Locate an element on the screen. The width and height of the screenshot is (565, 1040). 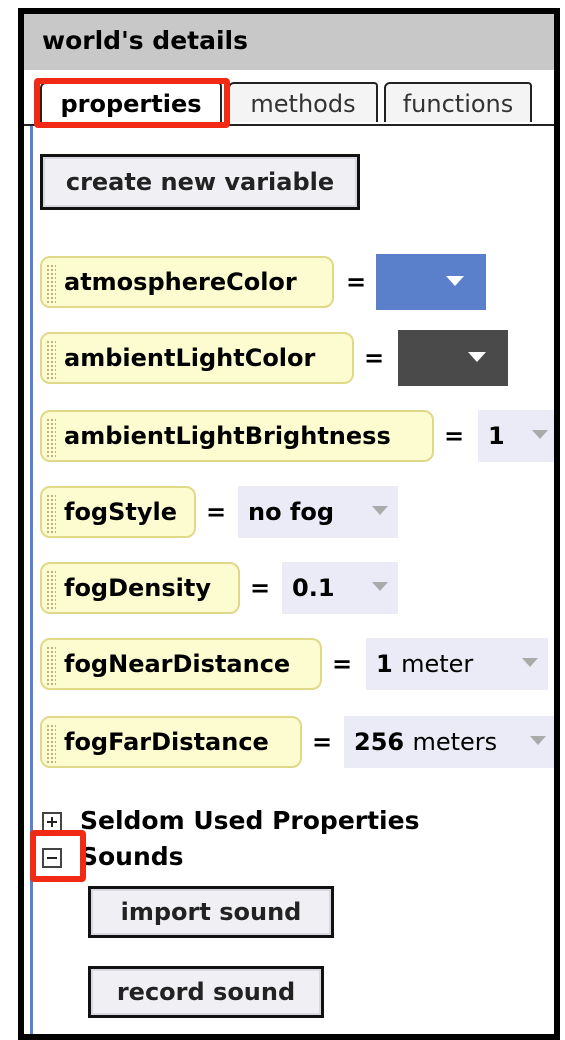
pane-edge is located at coordinates (31, 580).